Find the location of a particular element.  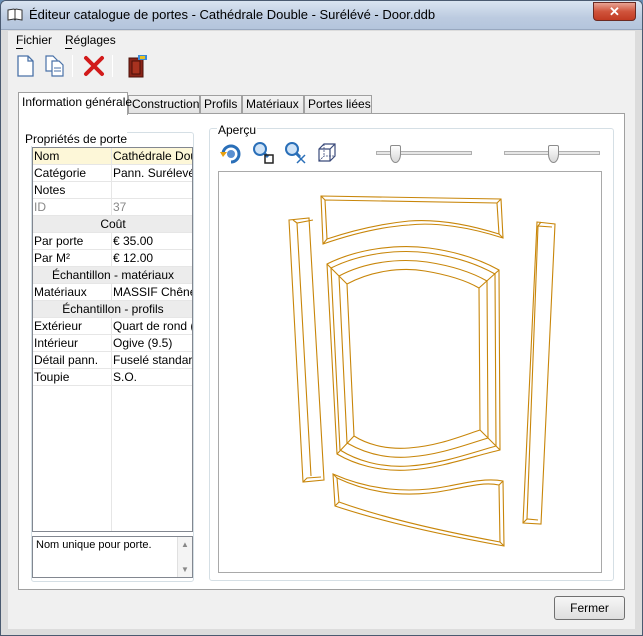

door-icon is located at coordinates (137, 66).